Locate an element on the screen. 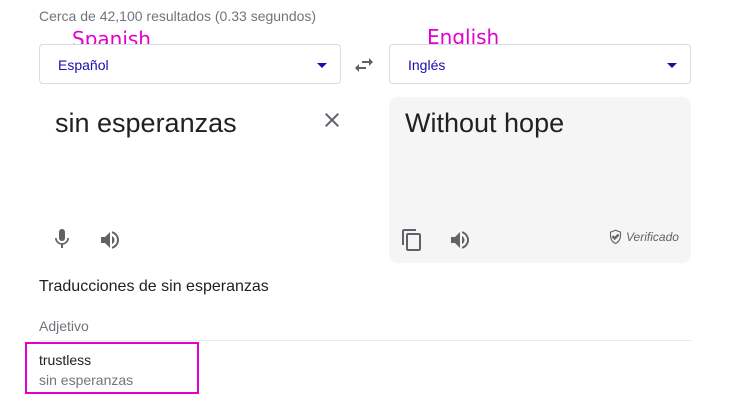  close-icon is located at coordinates (332, 120).